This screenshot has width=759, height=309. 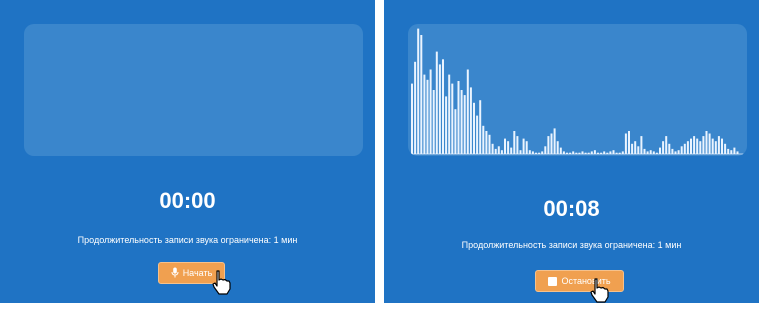 What do you see at coordinates (197, 273) in the screenshot?
I see `start-button-label: Начать` at bounding box center [197, 273].